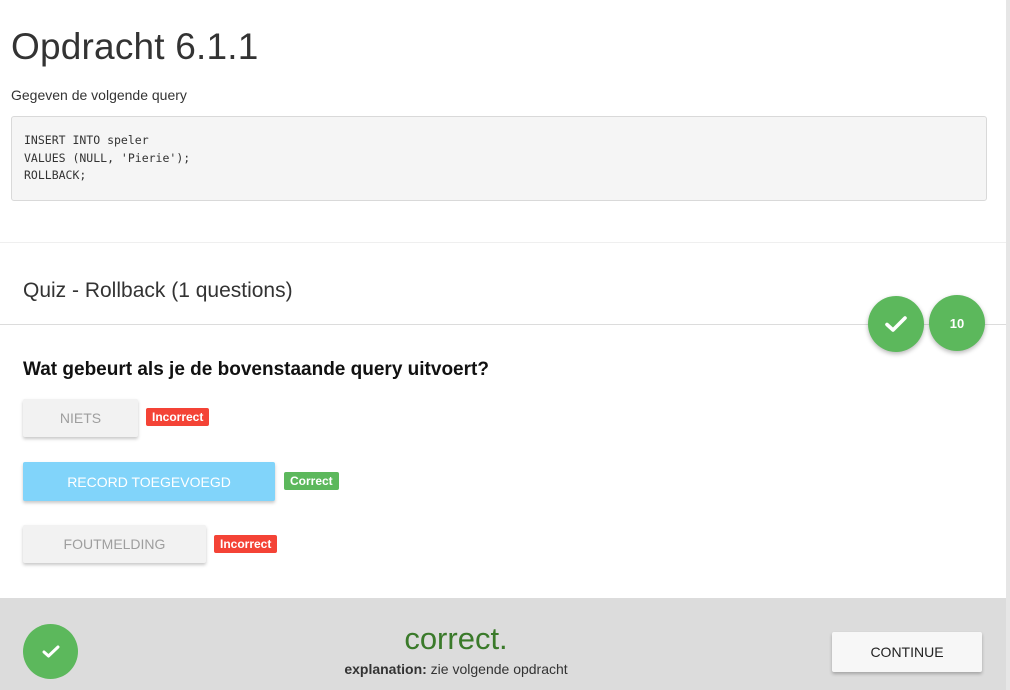 This screenshot has height=690, width=1010. What do you see at coordinates (385, 669) in the screenshot?
I see `explanation-label: explanation:` at bounding box center [385, 669].